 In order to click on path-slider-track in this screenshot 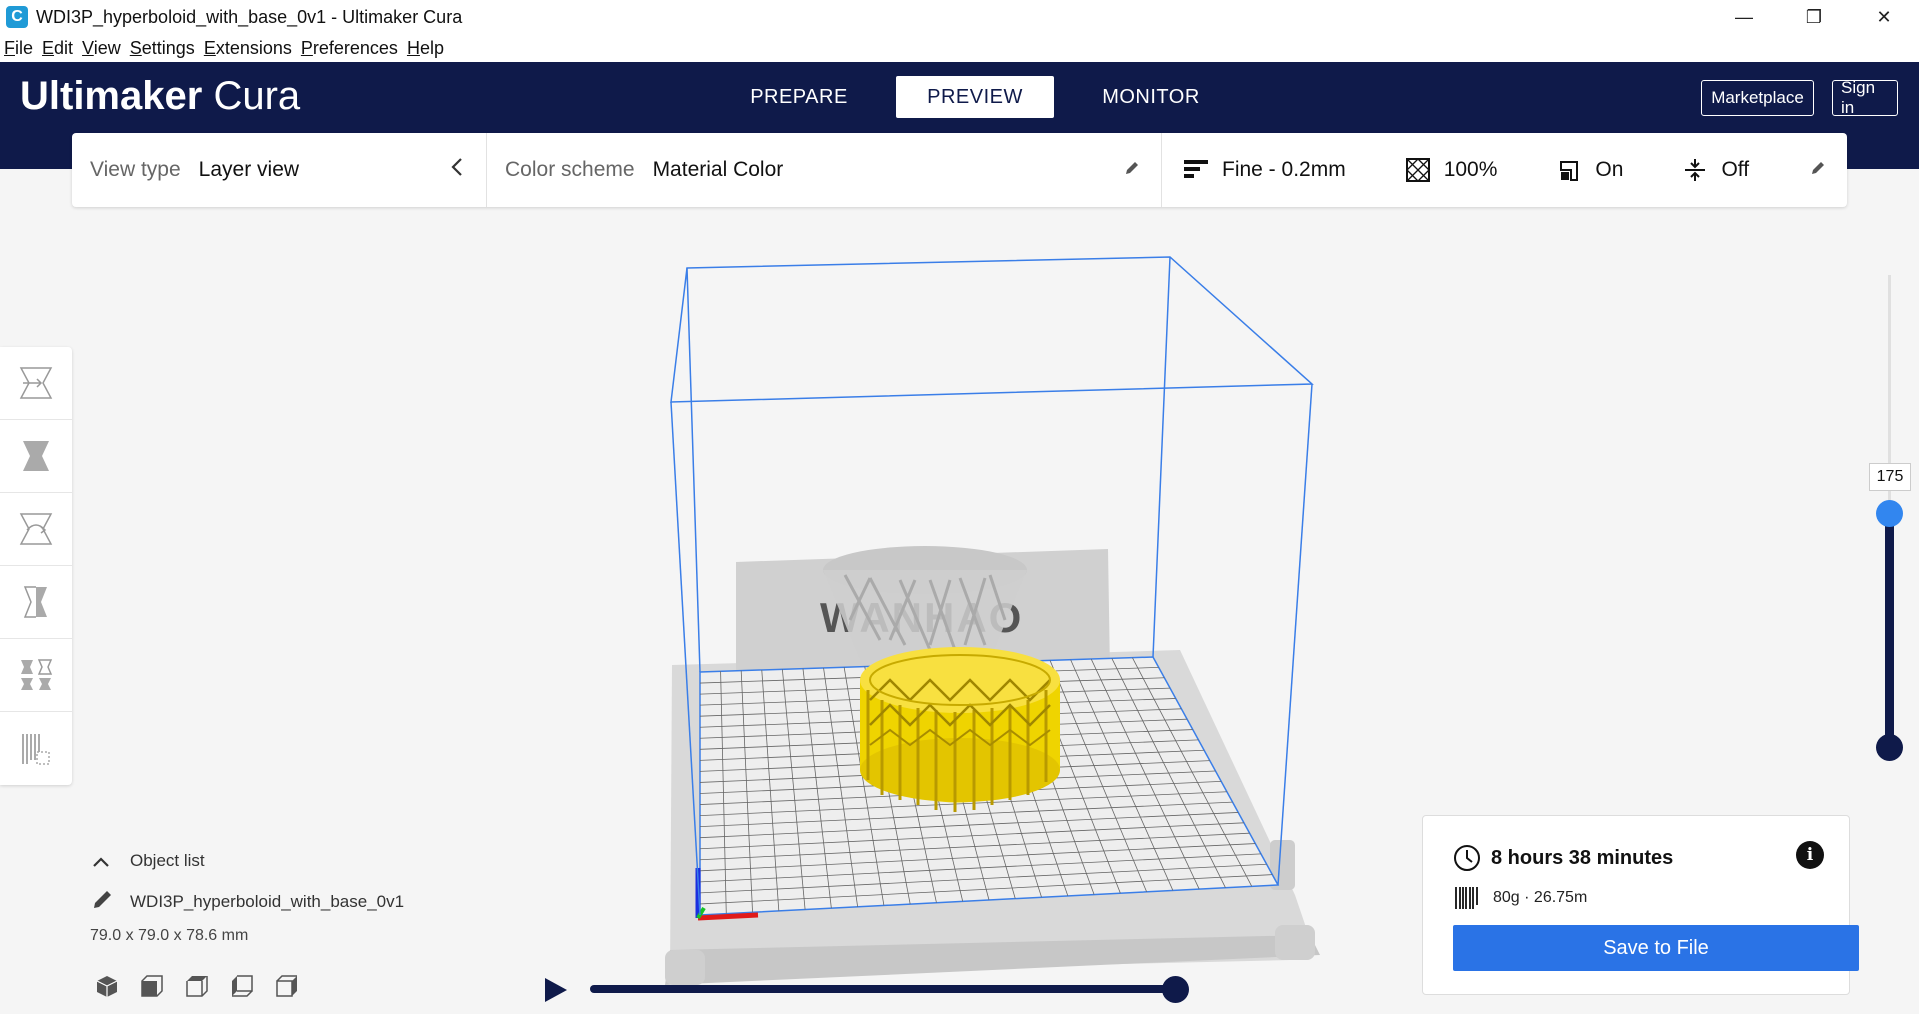, I will do `click(882, 989)`.